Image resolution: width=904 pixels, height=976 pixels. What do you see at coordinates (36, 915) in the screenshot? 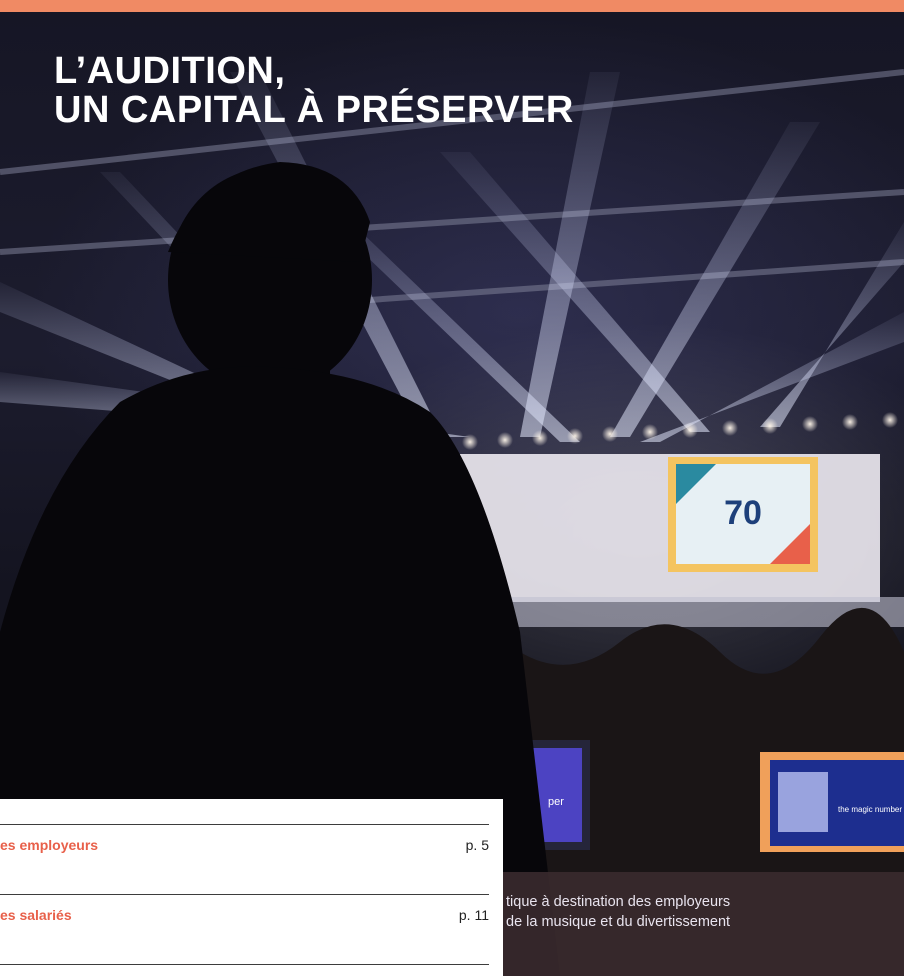
I see `toc-entry-label: es salariés` at bounding box center [36, 915].